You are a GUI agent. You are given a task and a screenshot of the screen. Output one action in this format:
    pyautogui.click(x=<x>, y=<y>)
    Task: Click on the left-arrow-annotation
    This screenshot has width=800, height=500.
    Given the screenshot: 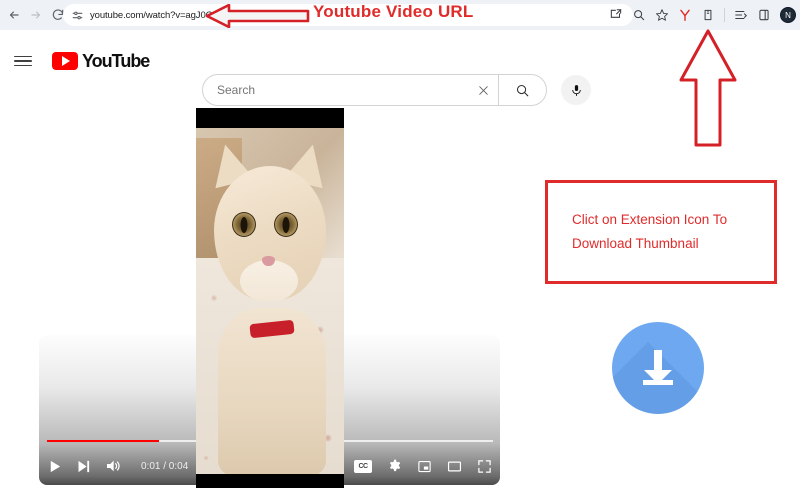 What is the action you would take?
    pyautogui.click(x=257, y=18)
    